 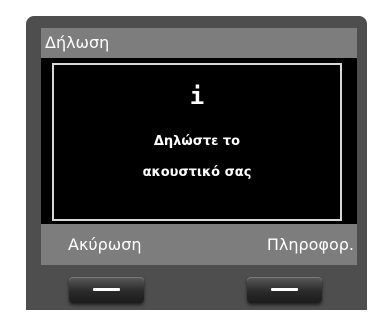 What do you see at coordinates (104, 245) in the screenshot?
I see `softkey-left-label: Ακύρωση` at bounding box center [104, 245].